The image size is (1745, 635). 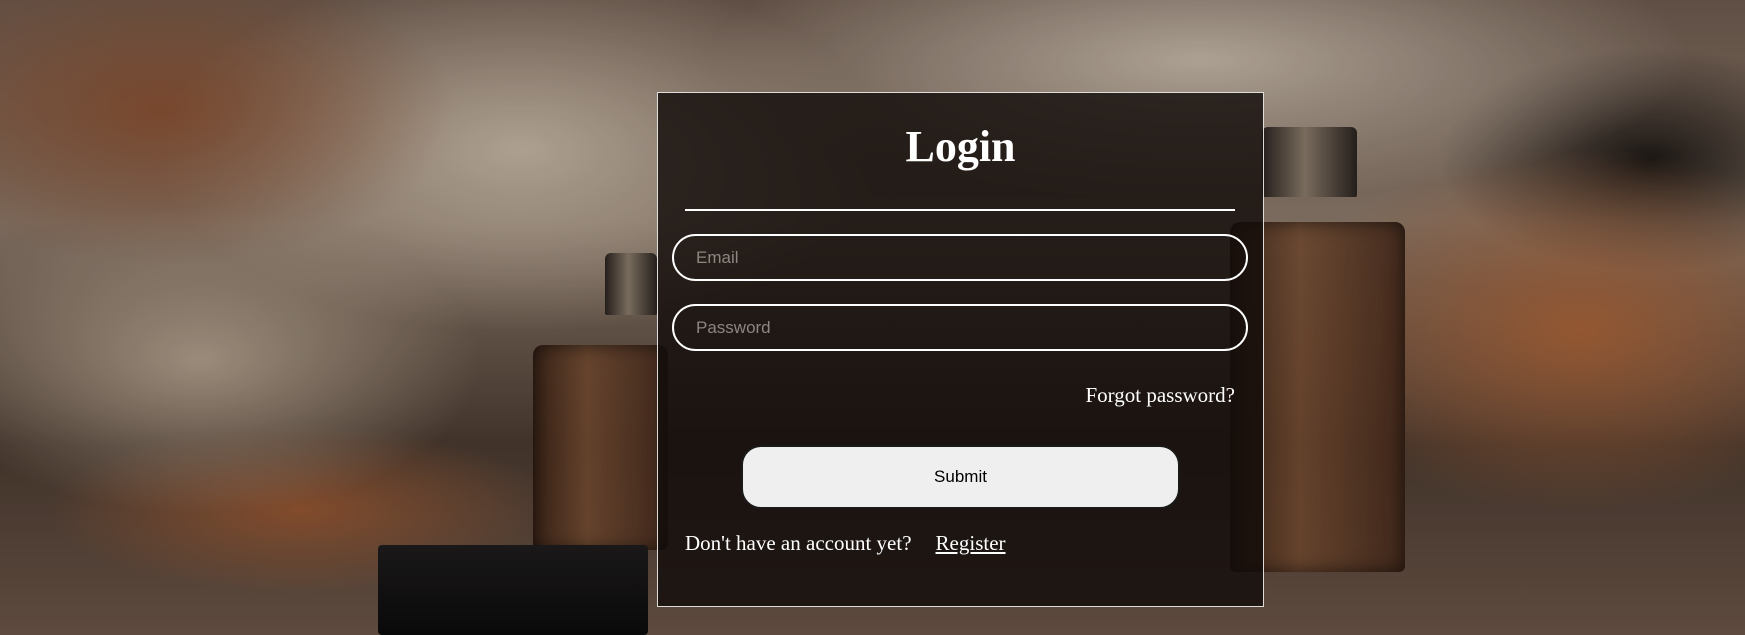 What do you see at coordinates (960, 257) in the screenshot?
I see `email-input` at bounding box center [960, 257].